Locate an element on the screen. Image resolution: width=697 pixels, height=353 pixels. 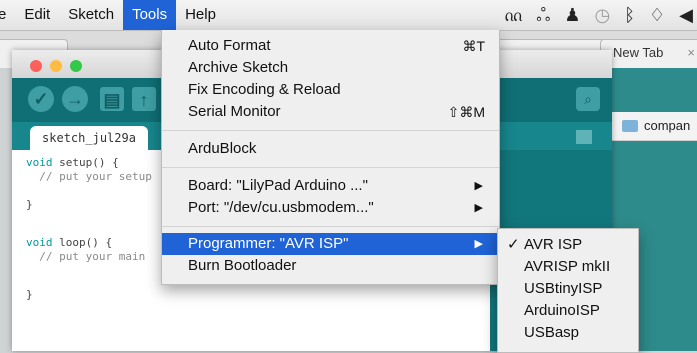
checkmark-icon: ✓ is located at coordinates (513, 244).